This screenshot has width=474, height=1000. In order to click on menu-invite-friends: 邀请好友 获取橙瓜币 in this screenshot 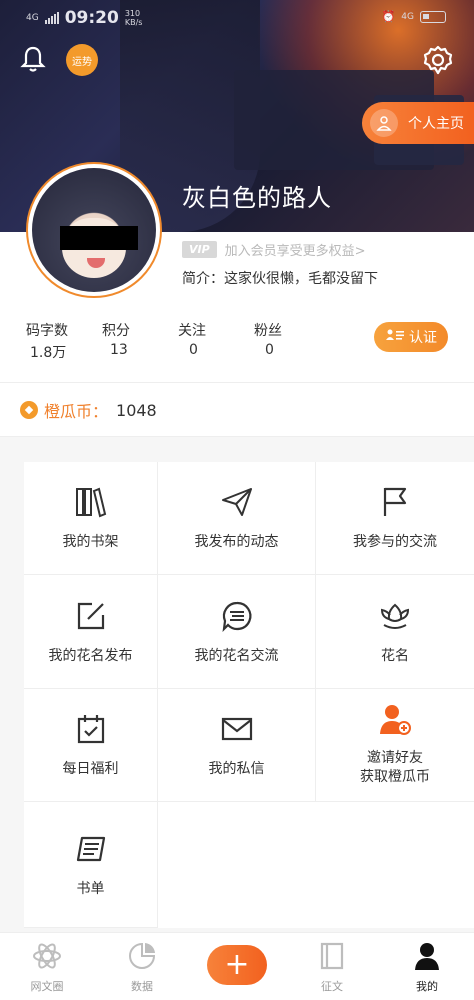, I will do `click(395, 745)`.